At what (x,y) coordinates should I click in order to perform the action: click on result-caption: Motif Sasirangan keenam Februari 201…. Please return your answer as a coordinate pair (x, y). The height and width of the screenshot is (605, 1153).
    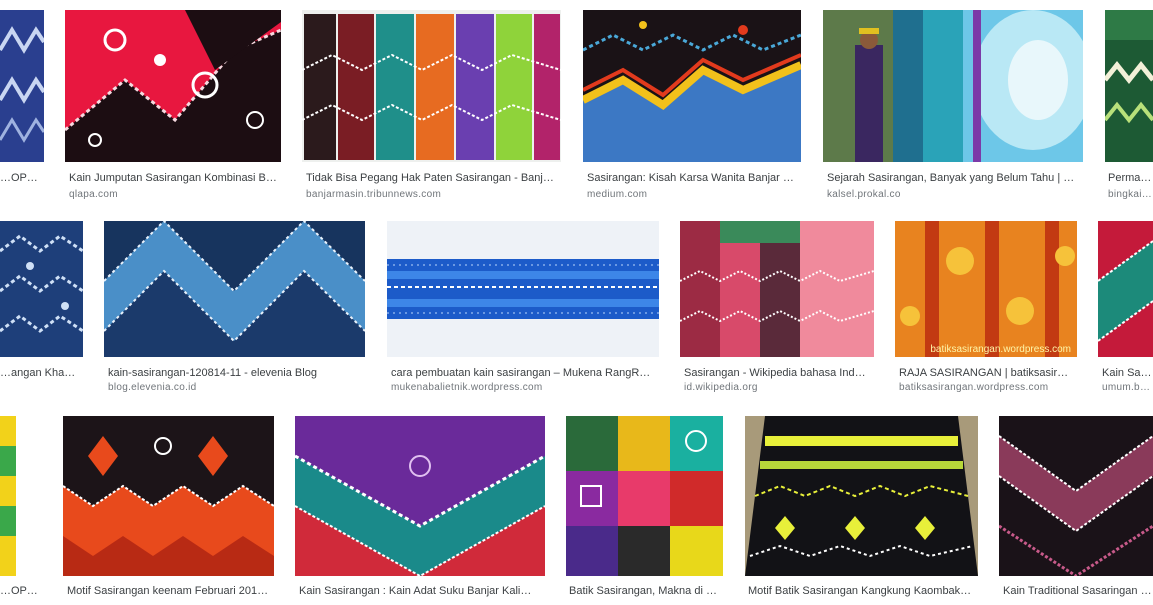
    Looking at the image, I should click on (169, 591).